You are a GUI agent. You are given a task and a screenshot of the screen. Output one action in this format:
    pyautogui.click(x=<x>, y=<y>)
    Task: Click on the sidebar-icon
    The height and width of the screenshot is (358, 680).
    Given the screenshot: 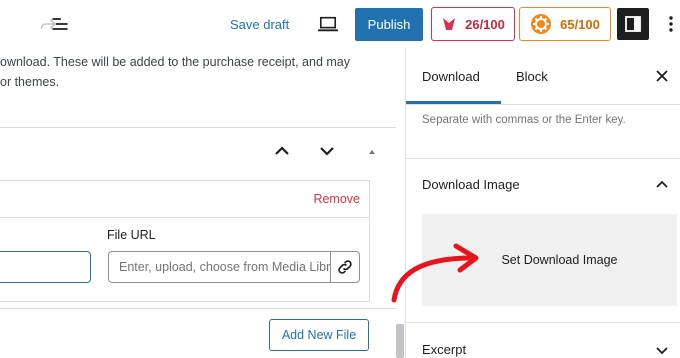 What is the action you would take?
    pyautogui.click(x=633, y=24)
    